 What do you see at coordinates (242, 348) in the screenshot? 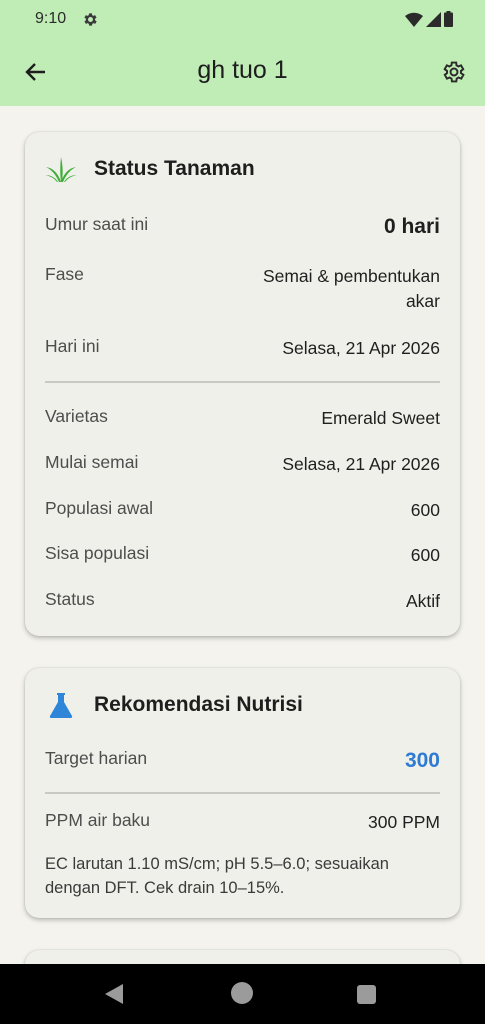
I see `row-today: Hari ini Selasa, 21 Apr 2026` at bounding box center [242, 348].